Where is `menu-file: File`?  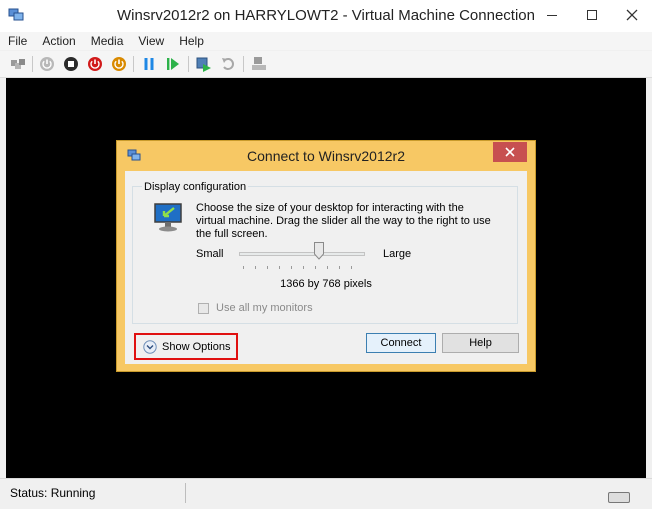
menu-file: File is located at coordinates (17, 41).